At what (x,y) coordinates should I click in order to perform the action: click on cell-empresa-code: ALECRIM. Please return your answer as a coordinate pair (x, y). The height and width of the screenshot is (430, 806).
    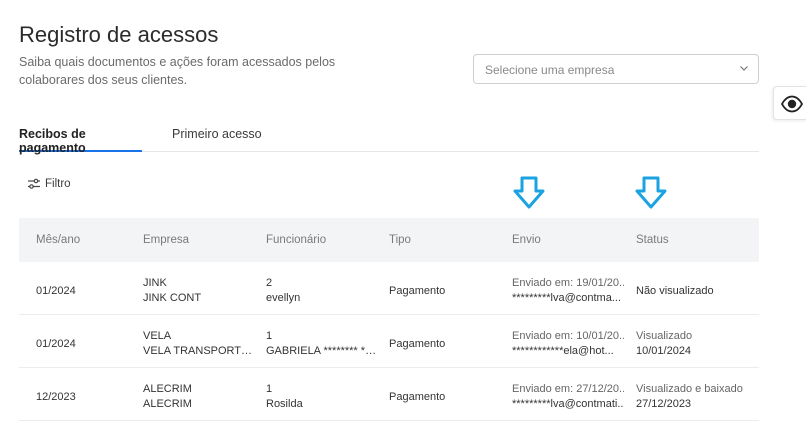
    Looking at the image, I should click on (167, 389).